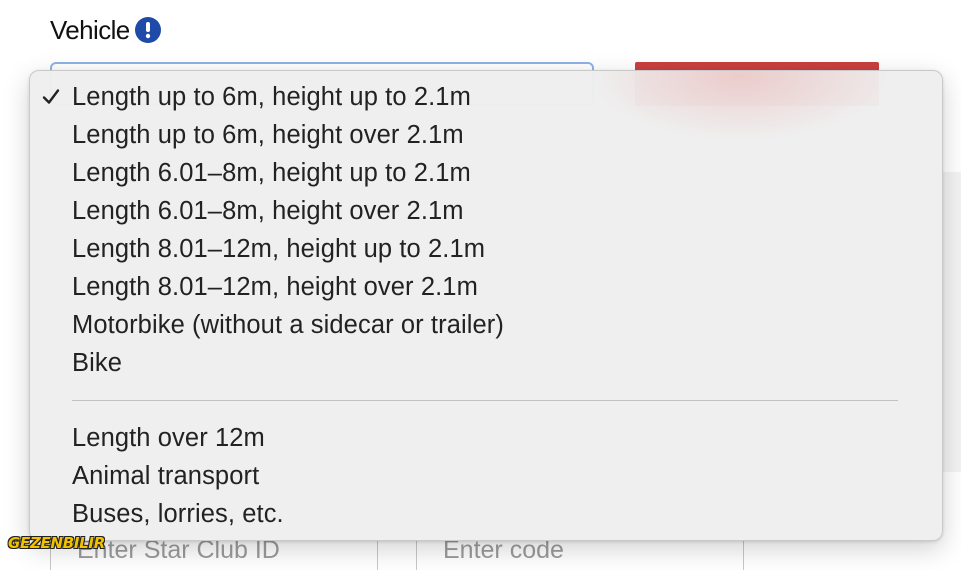 This screenshot has width=961, height=570. Describe the element at coordinates (90, 29) in the screenshot. I see `vehicle-label-text: Vehicle` at that location.